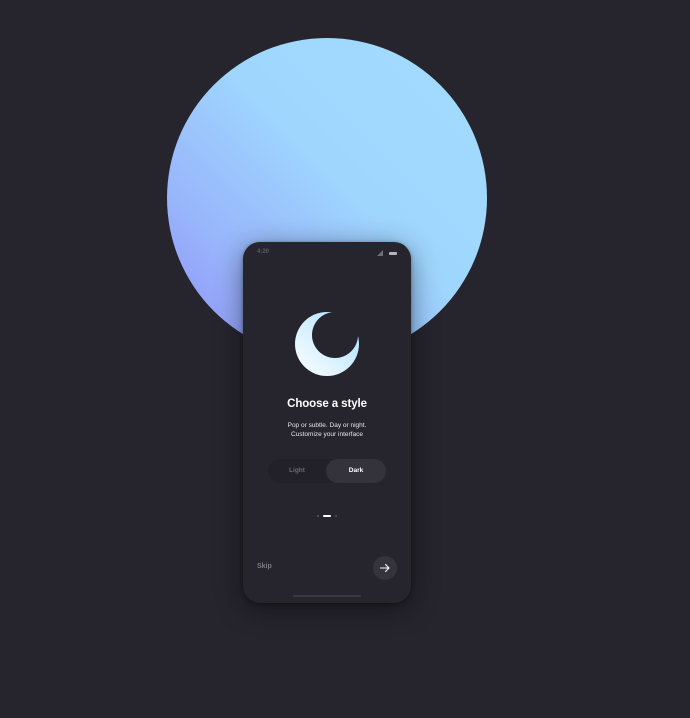 Image resolution: width=690 pixels, height=718 pixels. I want to click on pagination-dots, so click(327, 516).